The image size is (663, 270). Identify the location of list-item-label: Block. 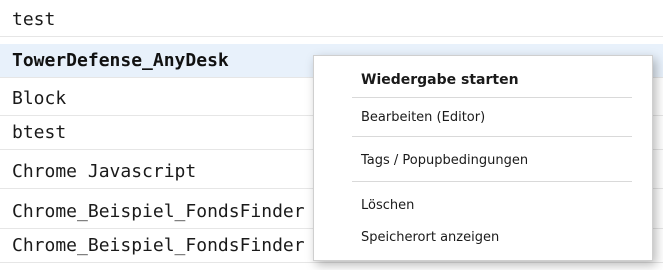
(39, 98).